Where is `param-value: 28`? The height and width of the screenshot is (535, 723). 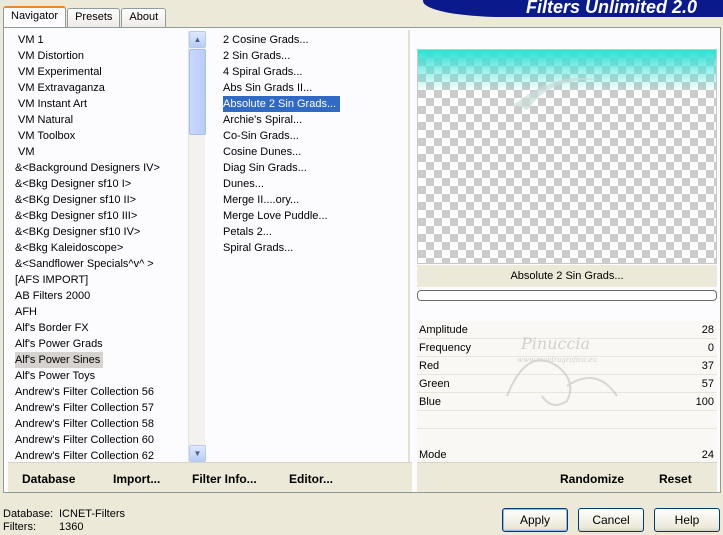 param-value: 28 is located at coordinates (707, 330).